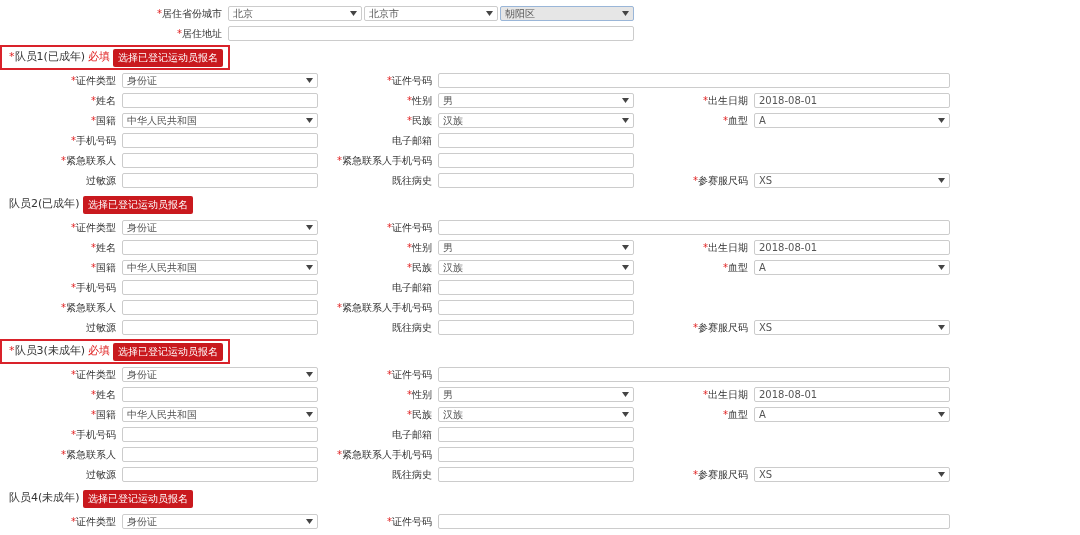 The image size is (1080, 535). Describe the element at coordinates (409, 374) in the screenshot. I see `field-label: *证件号码` at that location.